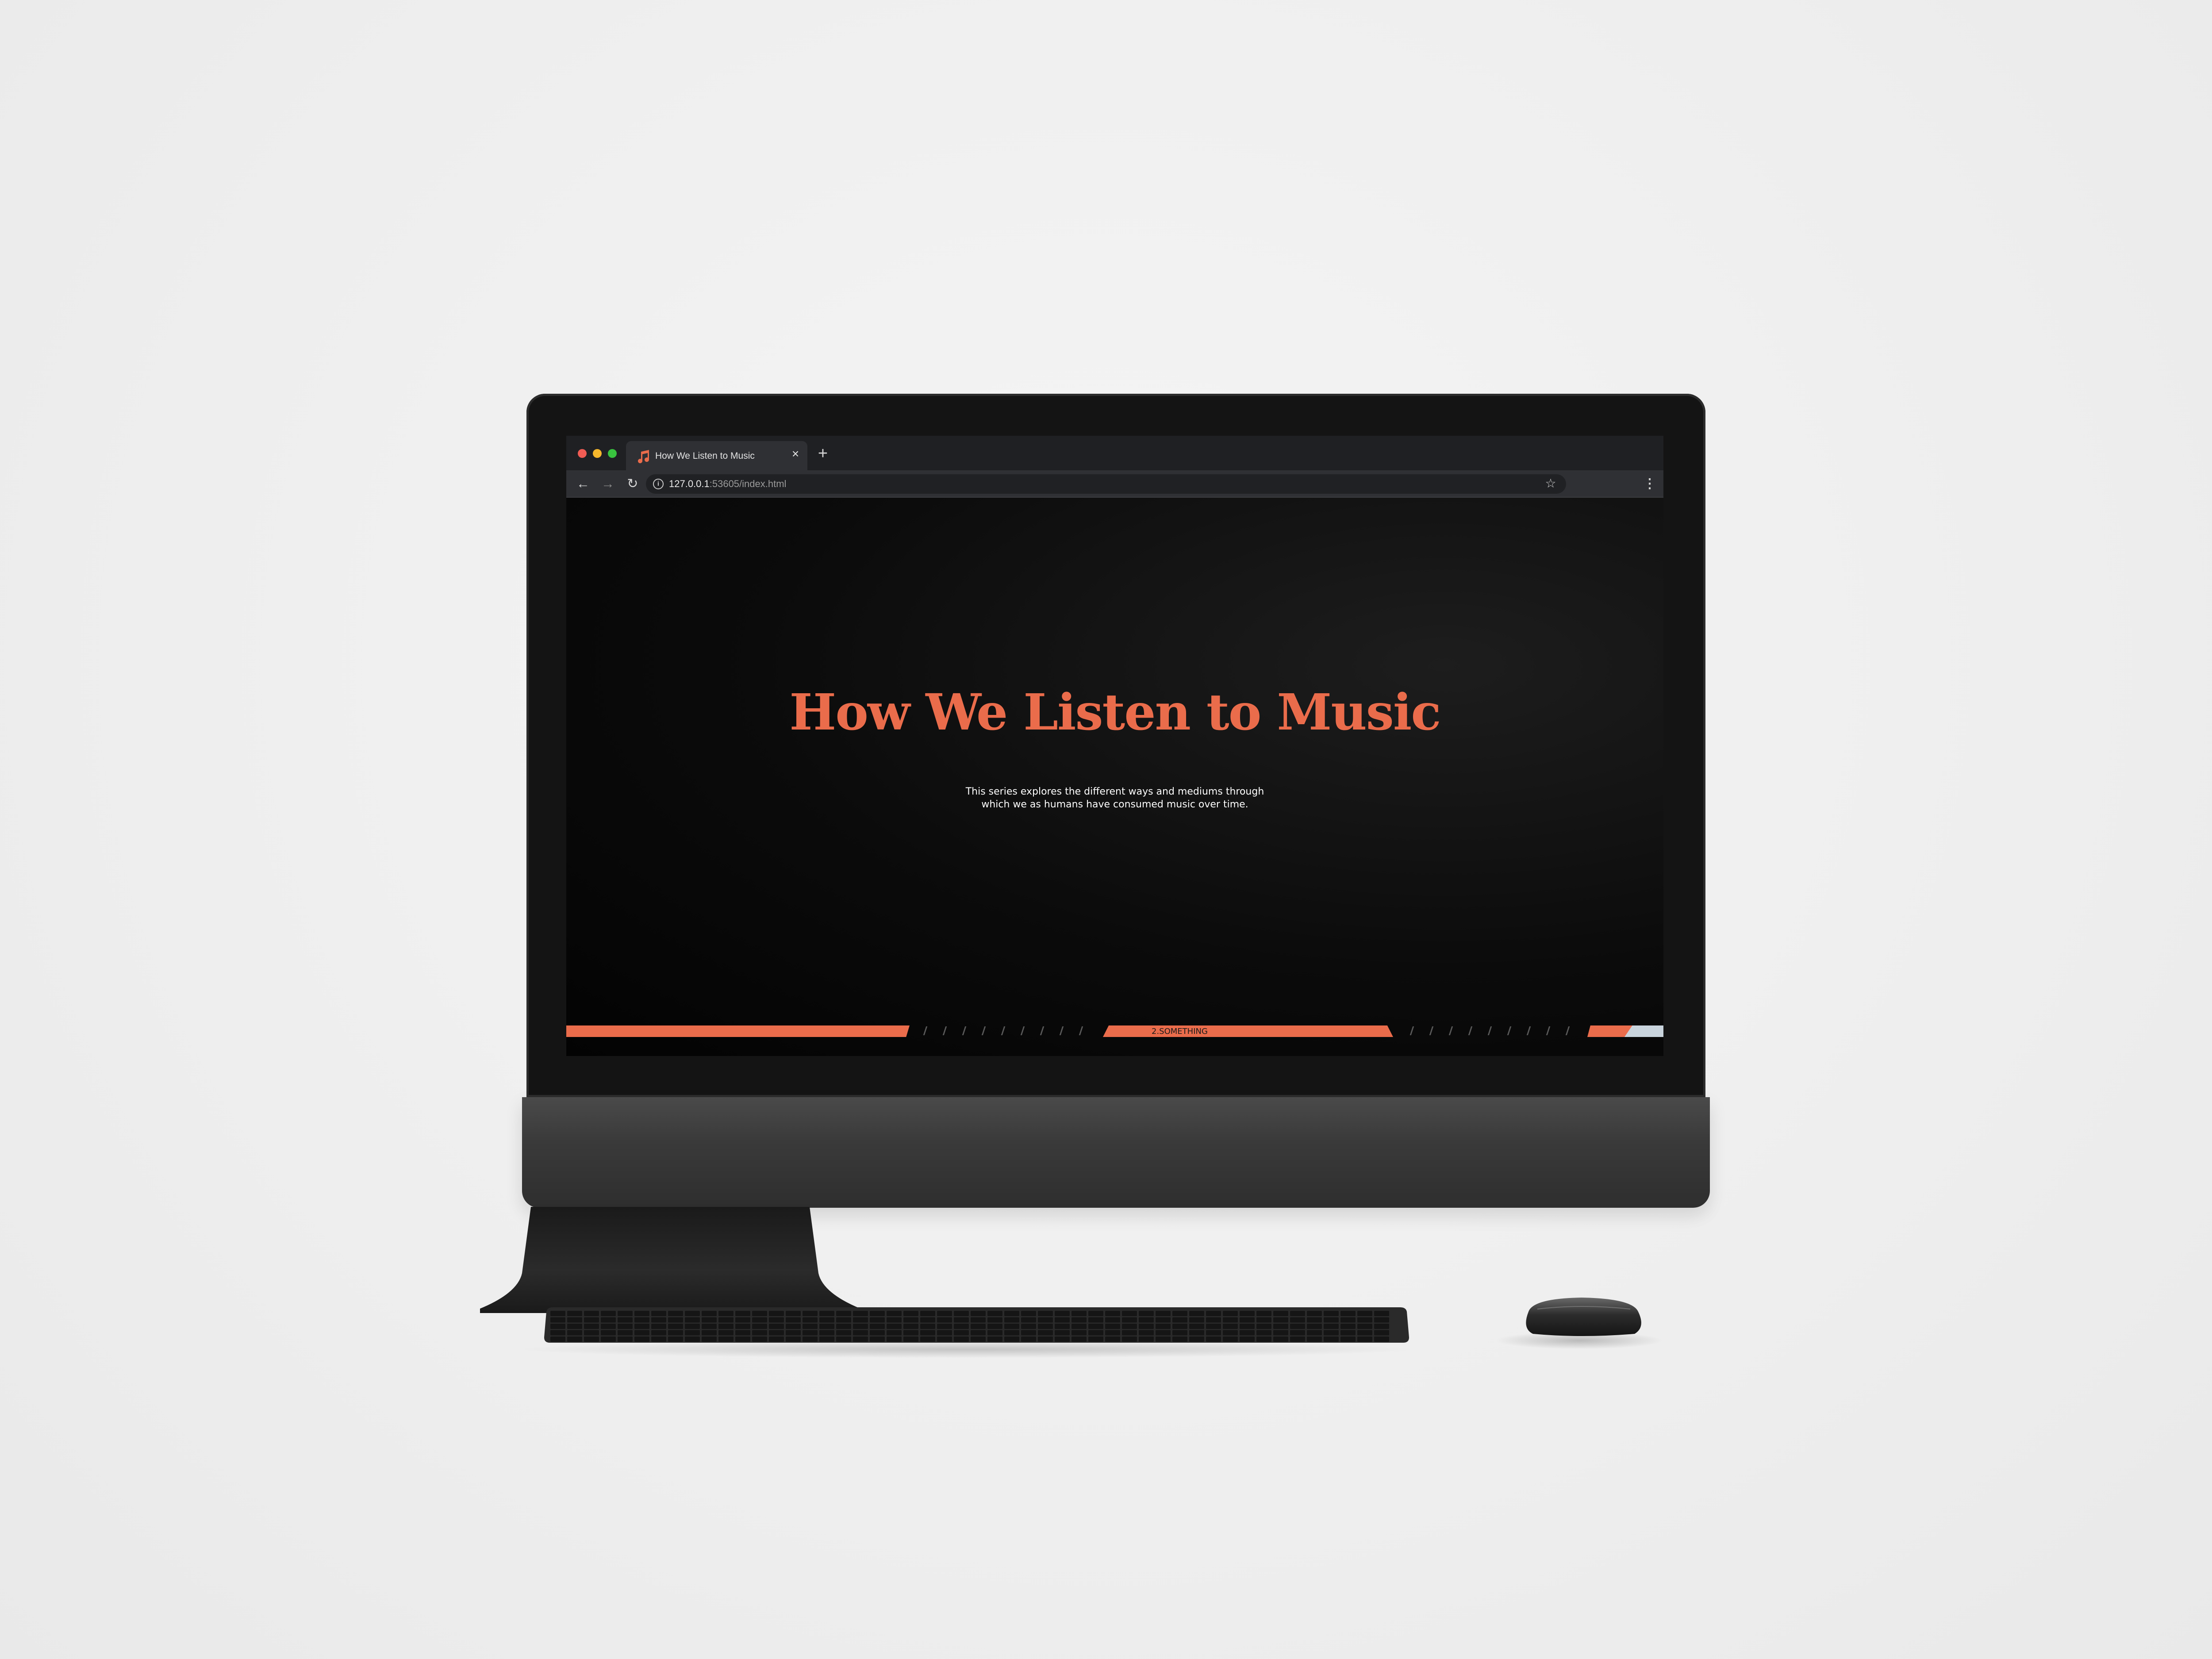 Image resolution: width=2212 pixels, height=1659 pixels. What do you see at coordinates (1180, 1032) in the screenshot?
I see `timeline-label: 2.SOMETHING` at bounding box center [1180, 1032].